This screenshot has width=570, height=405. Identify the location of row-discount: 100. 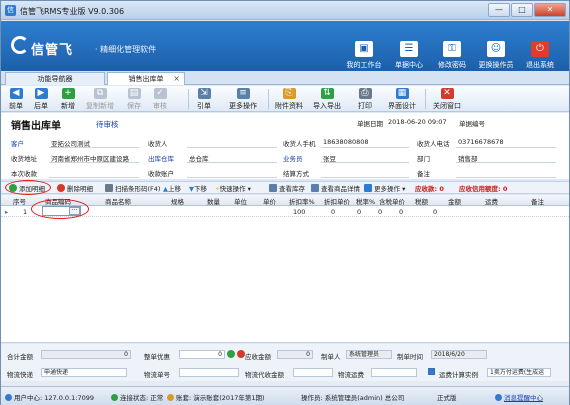
(299, 212).